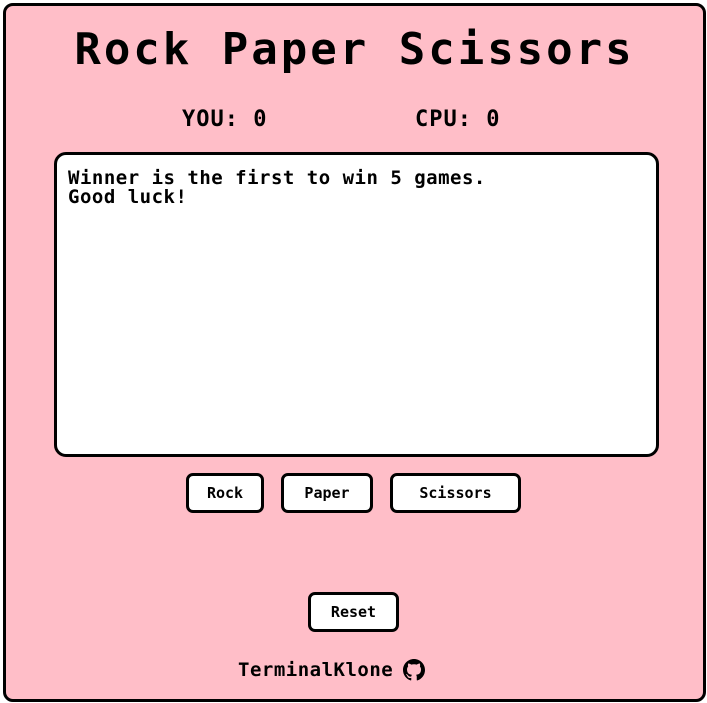 The width and height of the screenshot is (707, 703). I want to click on page-title: Rock Paper Scissors, so click(354, 49).